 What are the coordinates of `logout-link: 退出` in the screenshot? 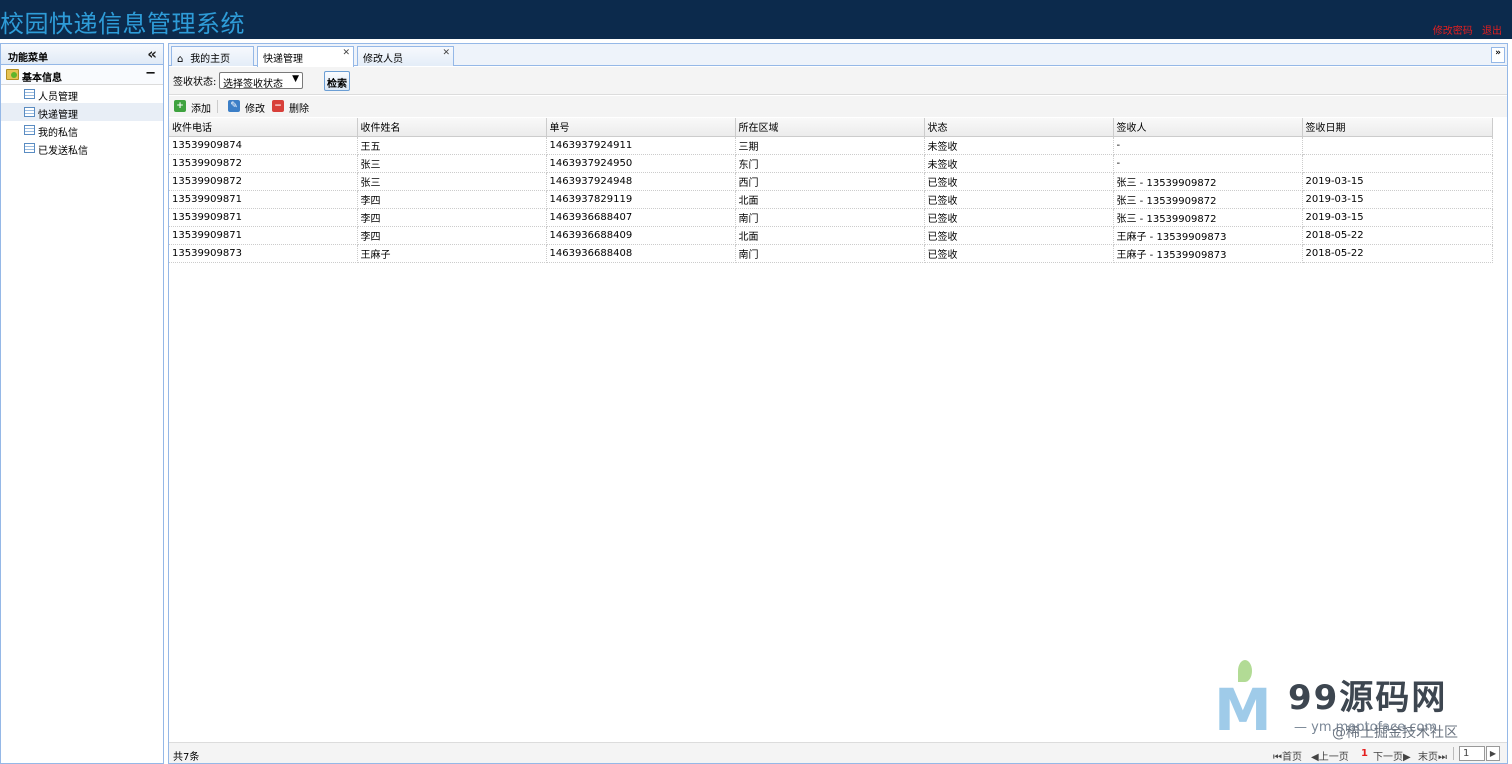 It's located at (1492, 31).